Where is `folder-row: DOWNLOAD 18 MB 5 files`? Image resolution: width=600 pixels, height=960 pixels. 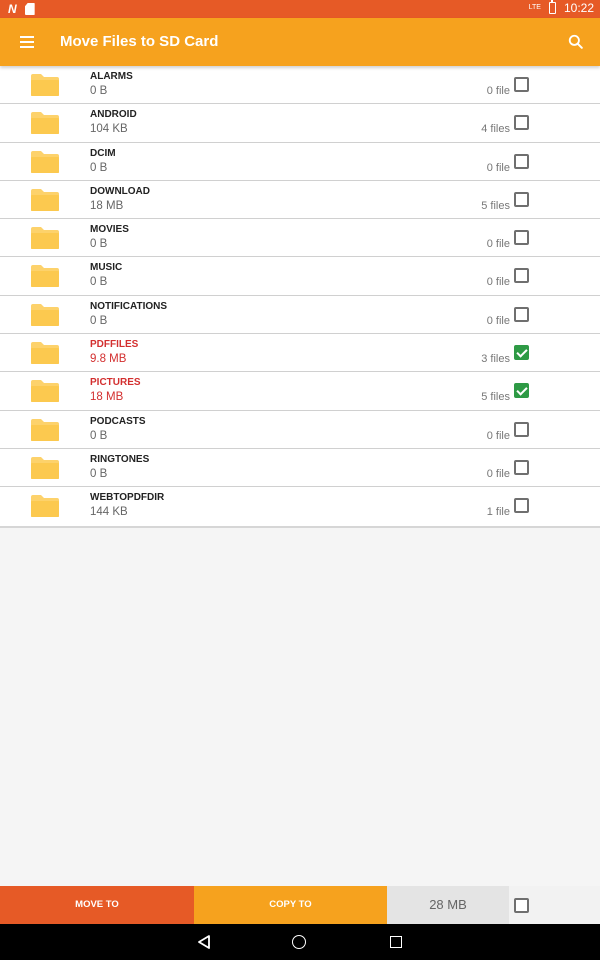 folder-row: DOWNLOAD 18 MB 5 files is located at coordinates (300, 200).